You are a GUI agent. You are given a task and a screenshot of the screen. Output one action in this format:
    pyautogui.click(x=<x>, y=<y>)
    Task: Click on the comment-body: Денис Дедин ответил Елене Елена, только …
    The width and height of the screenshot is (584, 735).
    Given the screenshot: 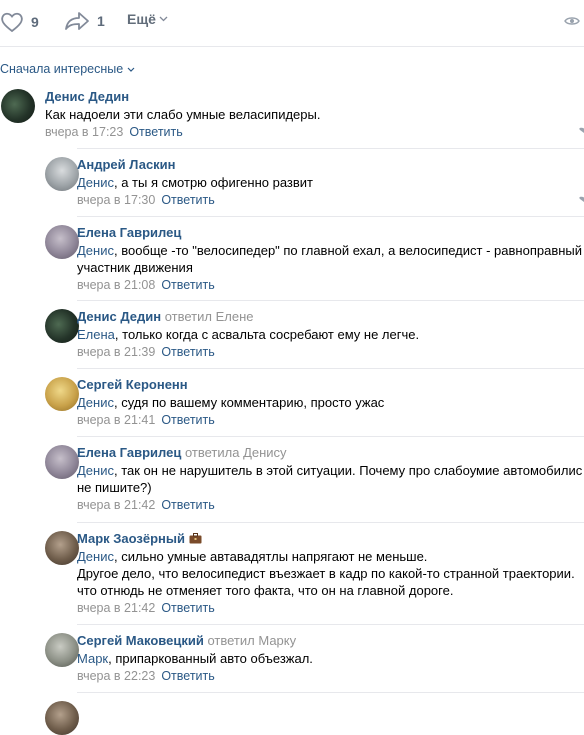 What is the action you would take?
    pyautogui.click(x=330, y=334)
    